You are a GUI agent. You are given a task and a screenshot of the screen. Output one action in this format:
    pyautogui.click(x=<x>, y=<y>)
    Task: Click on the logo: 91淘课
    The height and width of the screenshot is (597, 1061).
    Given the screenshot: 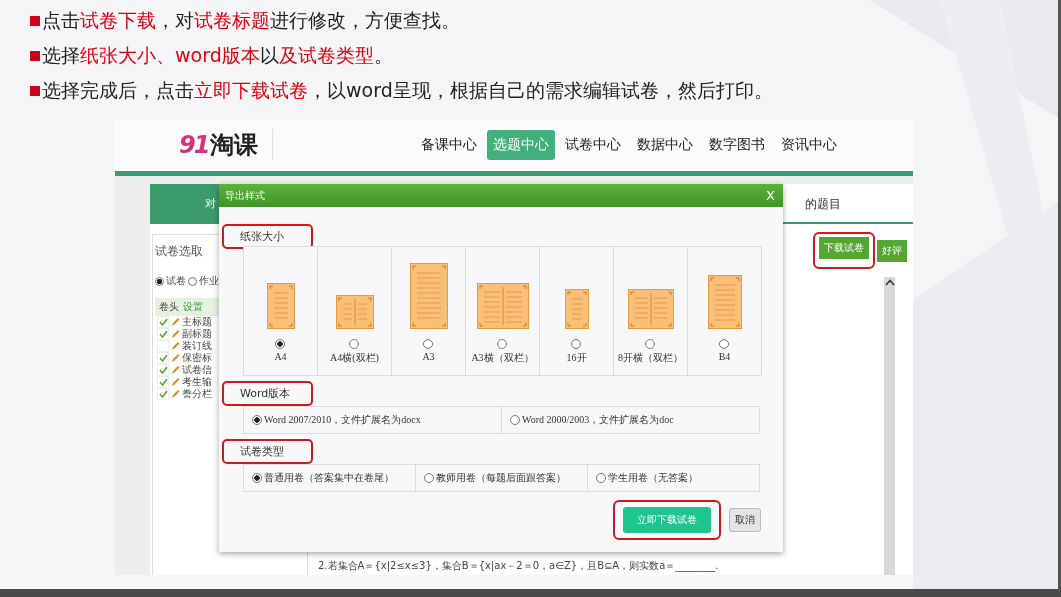 What is the action you would take?
    pyautogui.click(x=226, y=145)
    